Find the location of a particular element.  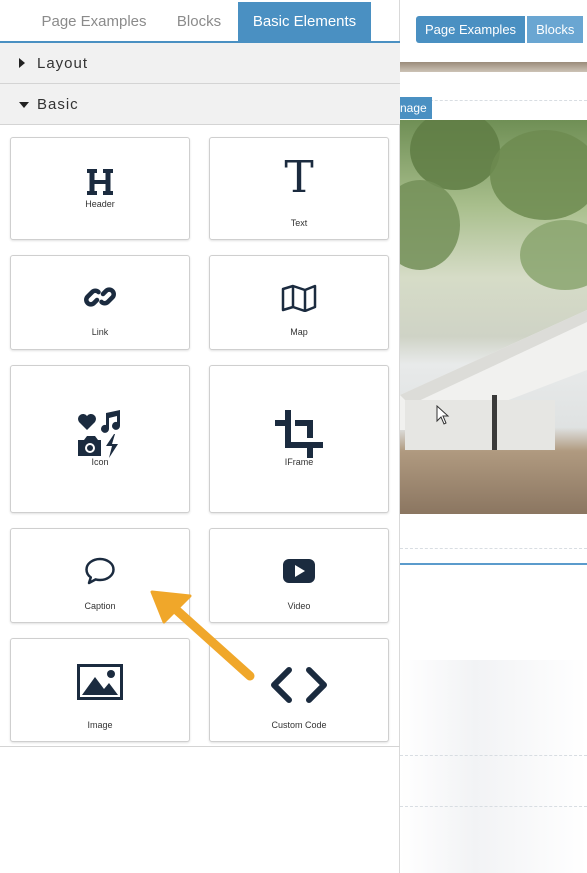

preview-photo is located at coordinates (493, 317).